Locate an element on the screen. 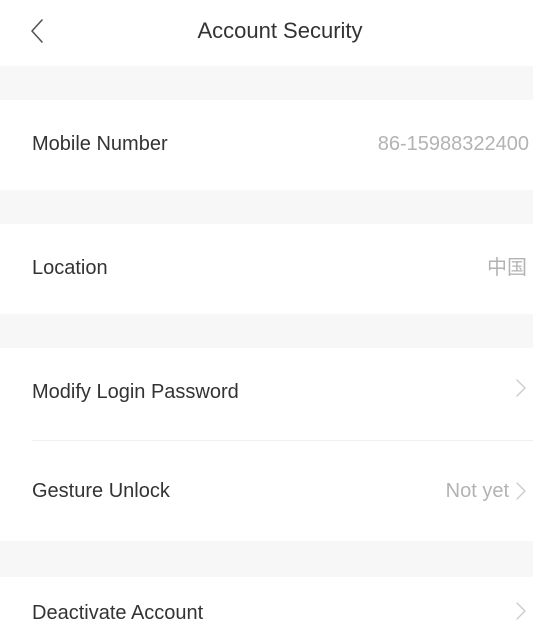 Image resolution: width=533 pixels, height=628 pixels. row-location: Location 中国 is located at coordinates (266, 269).